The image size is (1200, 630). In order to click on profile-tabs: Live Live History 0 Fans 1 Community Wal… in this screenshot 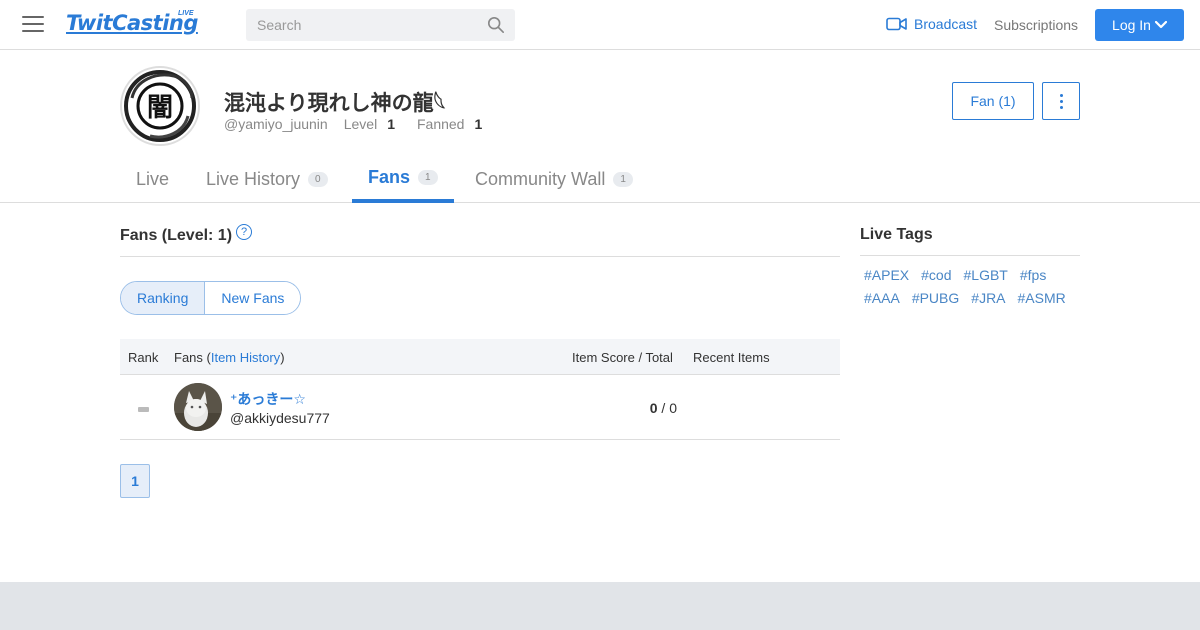, I will do `click(600, 179)`.